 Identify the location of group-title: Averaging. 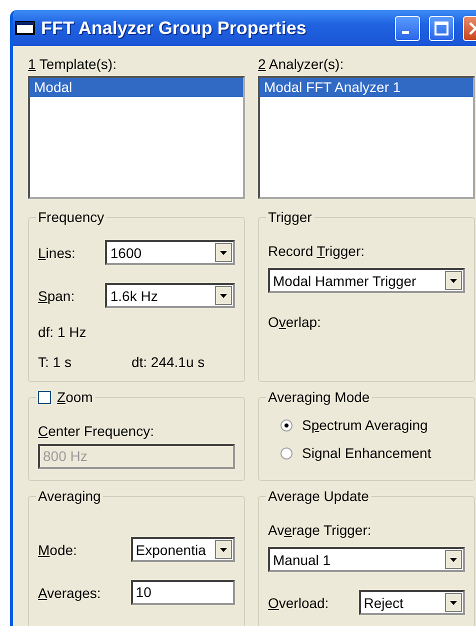
(69, 496).